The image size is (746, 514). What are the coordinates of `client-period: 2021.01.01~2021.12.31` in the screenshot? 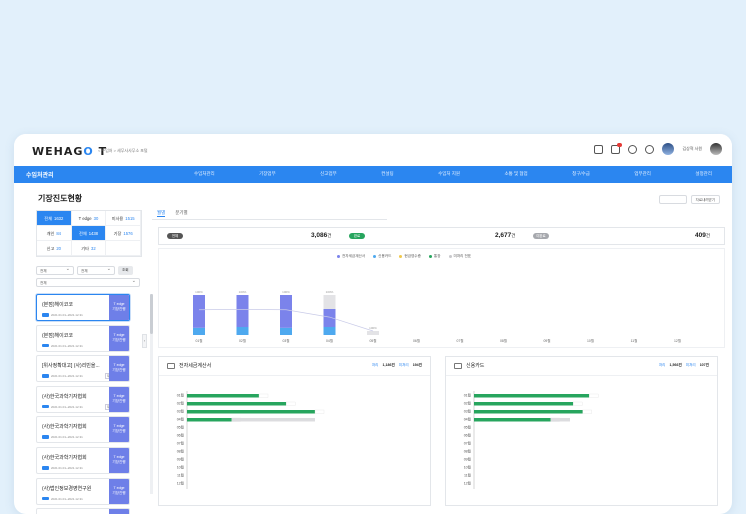 It's located at (67, 467).